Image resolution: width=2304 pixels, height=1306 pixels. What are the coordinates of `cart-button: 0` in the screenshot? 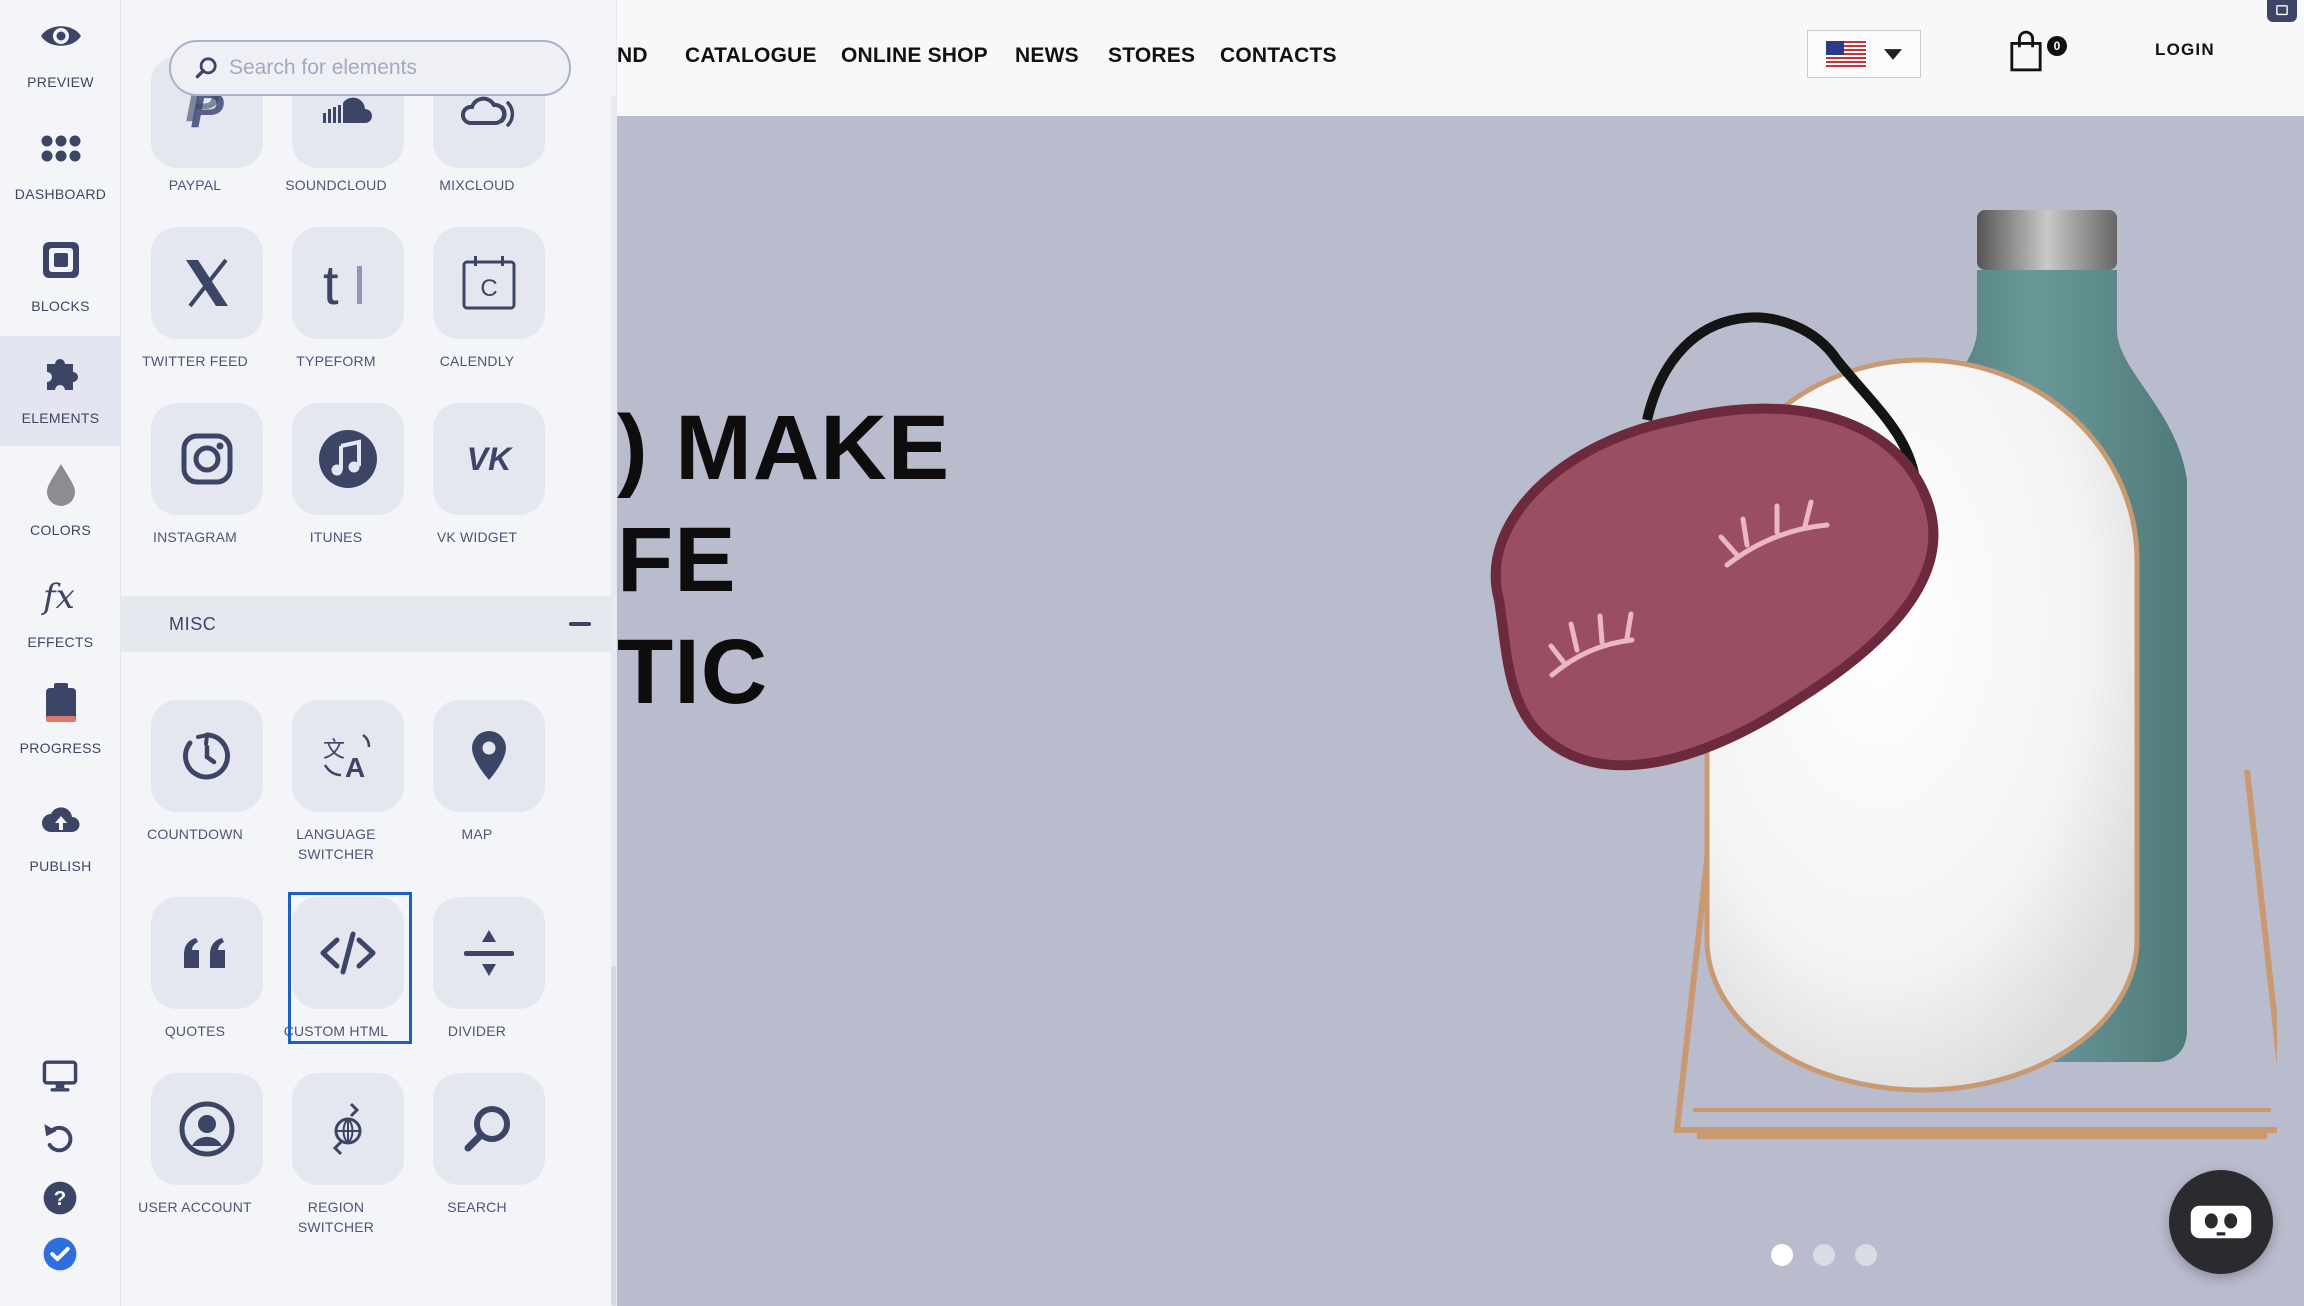 It's located at (2039, 52).